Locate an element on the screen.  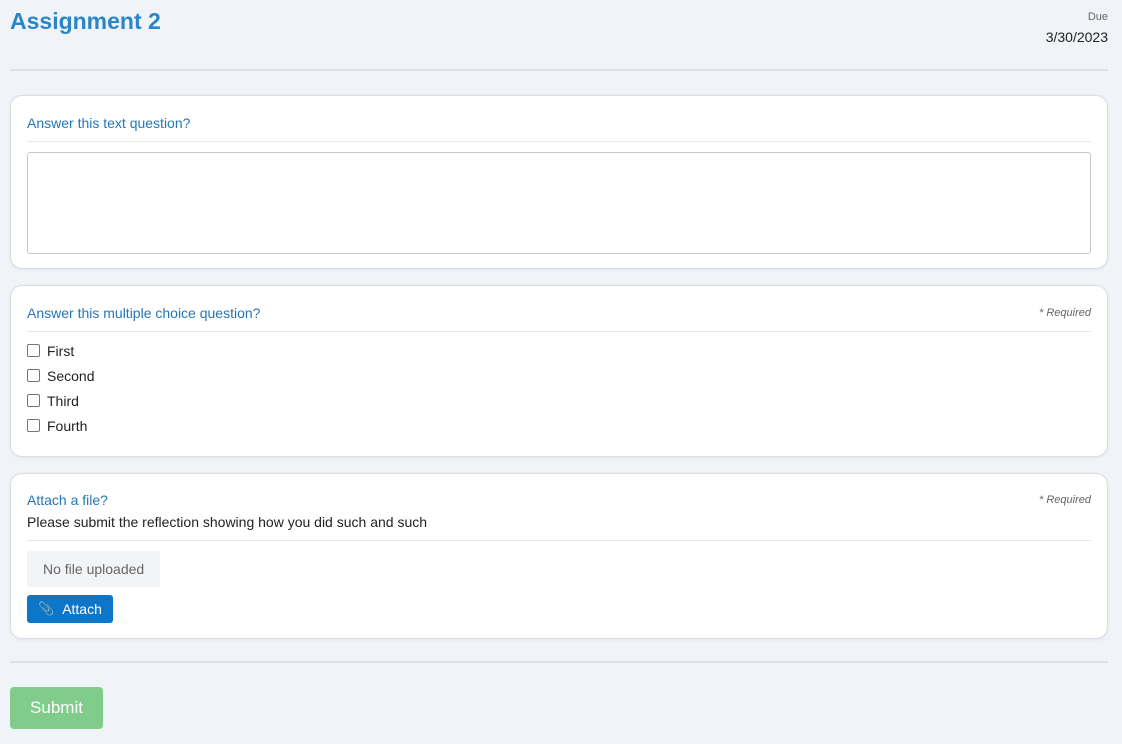
due-date: 3/30/2023 is located at coordinates (1076, 37).